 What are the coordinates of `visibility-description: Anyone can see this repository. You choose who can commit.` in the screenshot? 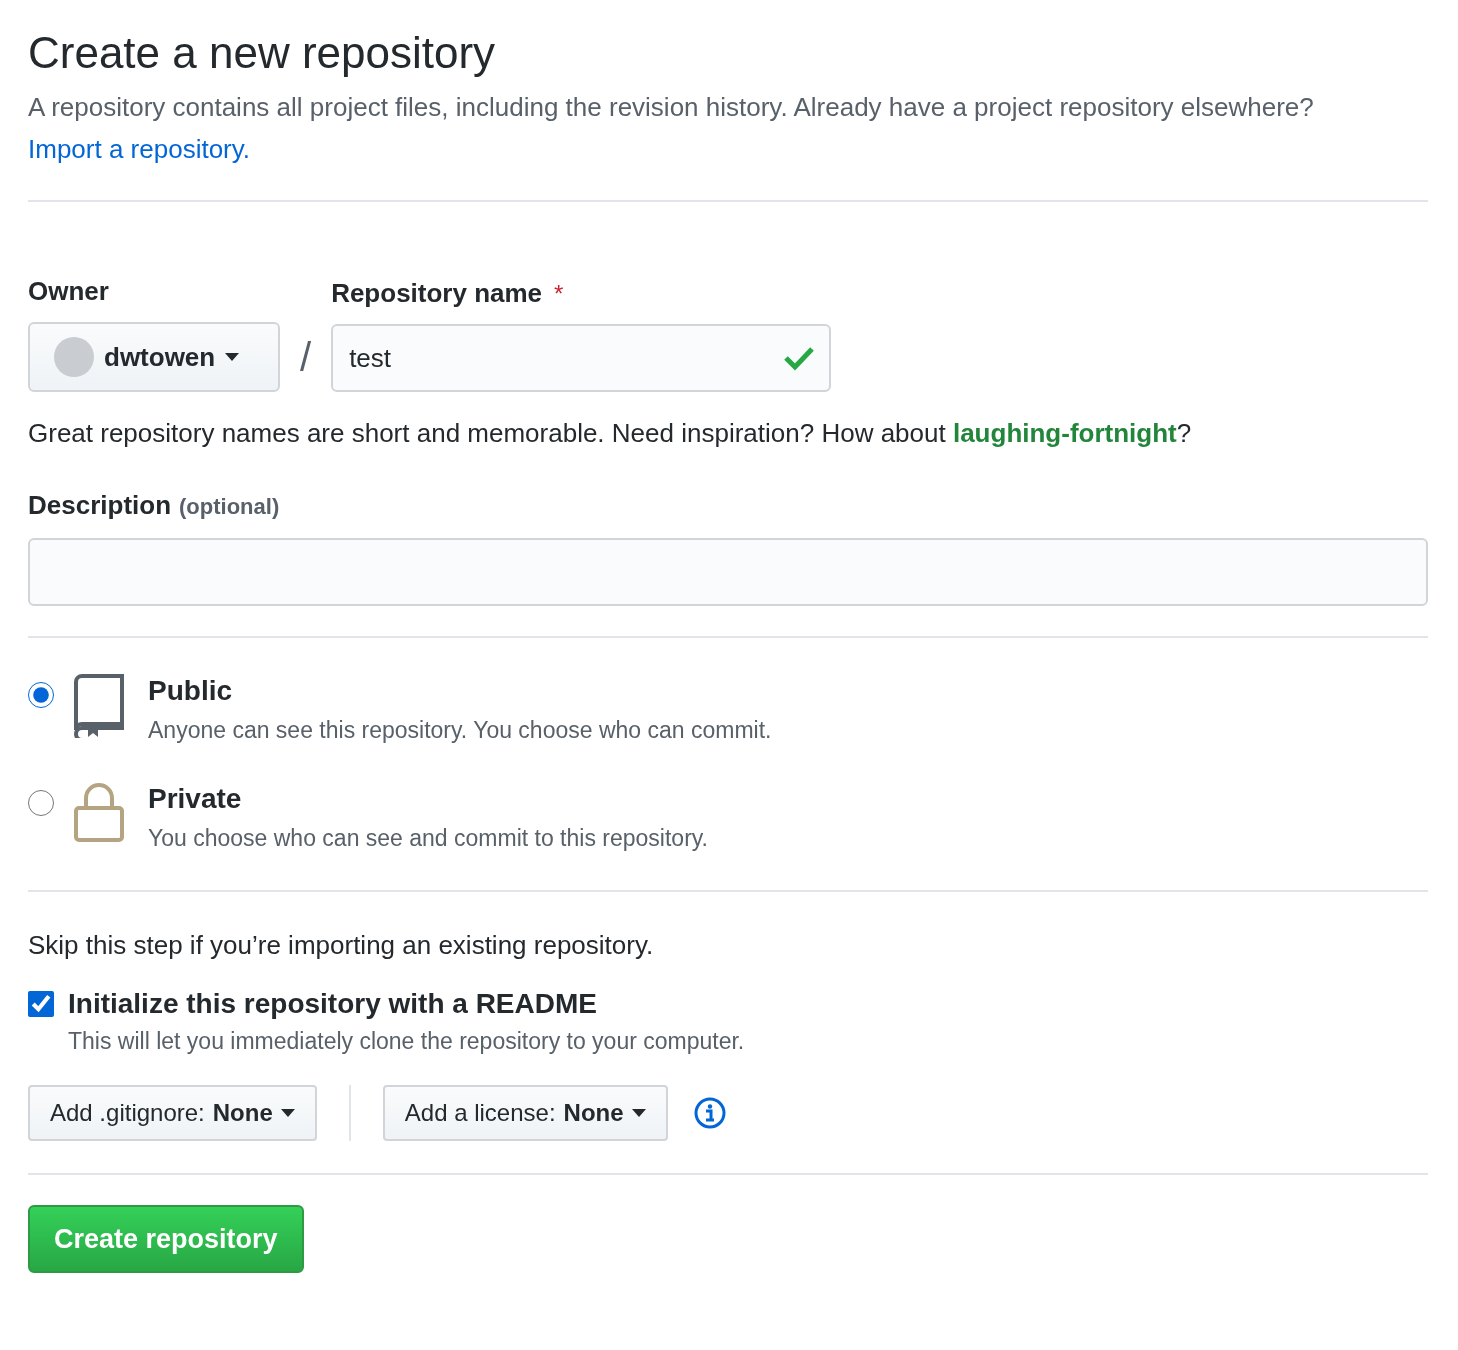 It's located at (460, 730).